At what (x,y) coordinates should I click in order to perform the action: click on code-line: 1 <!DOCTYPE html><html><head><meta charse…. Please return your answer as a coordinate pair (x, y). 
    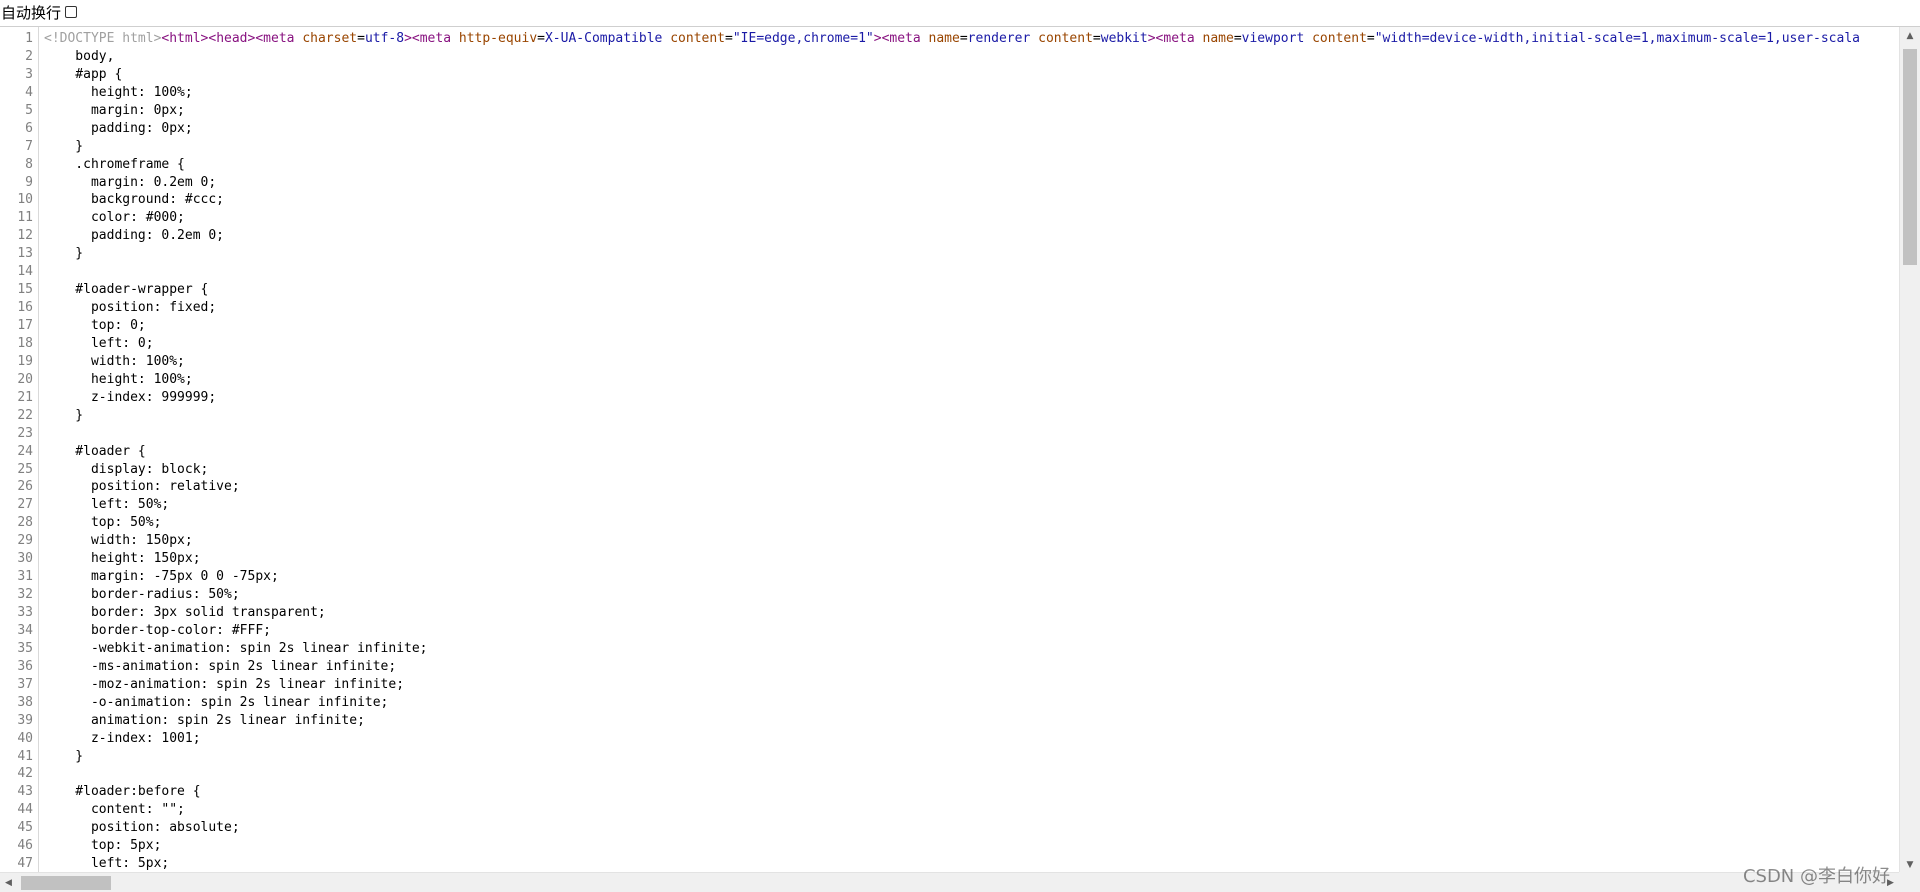
    Looking at the image, I should click on (949, 39).